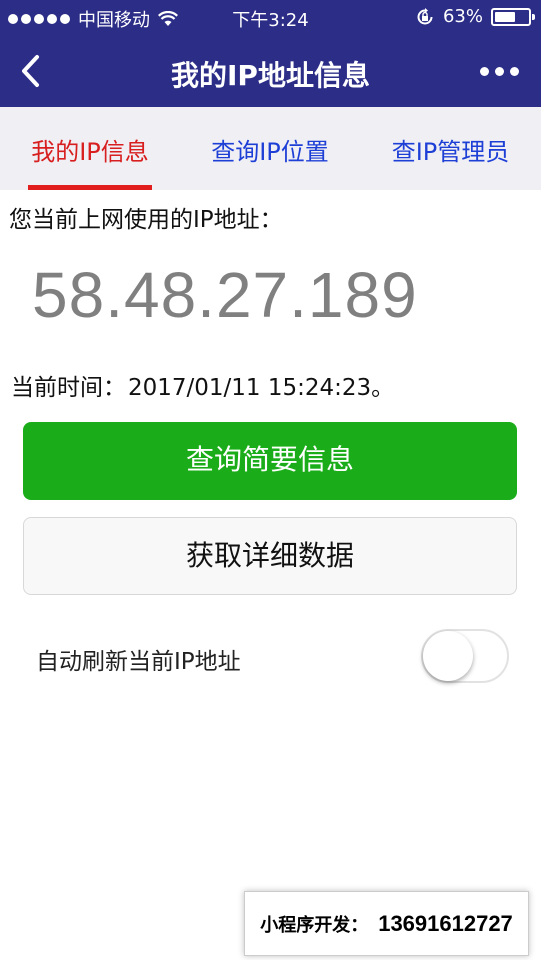  What do you see at coordinates (261, 388) in the screenshot?
I see `time-value: 2017/01/11 15:24:23。` at bounding box center [261, 388].